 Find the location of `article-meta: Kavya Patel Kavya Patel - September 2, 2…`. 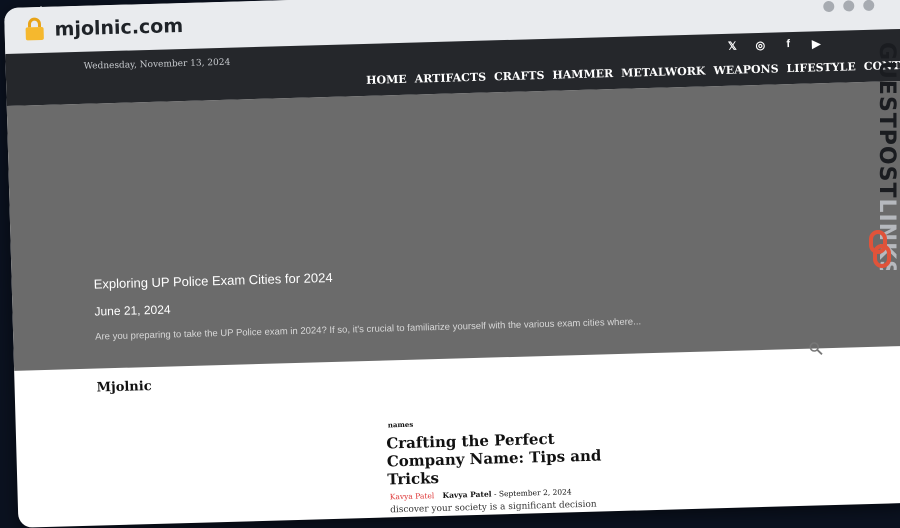

article-meta: Kavya Patel Kavya Patel - September 2, 2… is located at coordinates (481, 494).